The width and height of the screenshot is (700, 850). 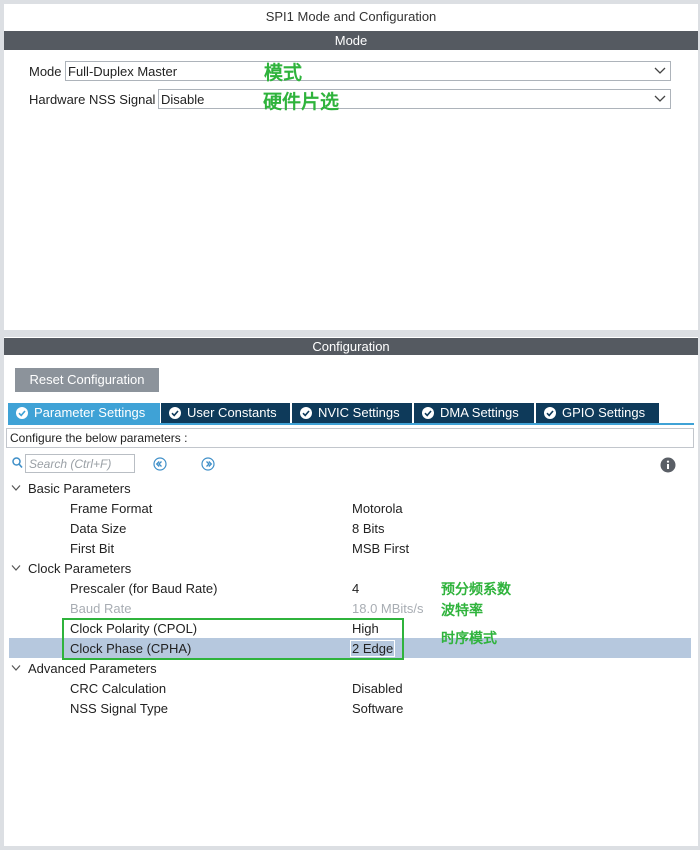 I want to click on group-clock-parameters: Clock Parameters, so click(x=351, y=568).